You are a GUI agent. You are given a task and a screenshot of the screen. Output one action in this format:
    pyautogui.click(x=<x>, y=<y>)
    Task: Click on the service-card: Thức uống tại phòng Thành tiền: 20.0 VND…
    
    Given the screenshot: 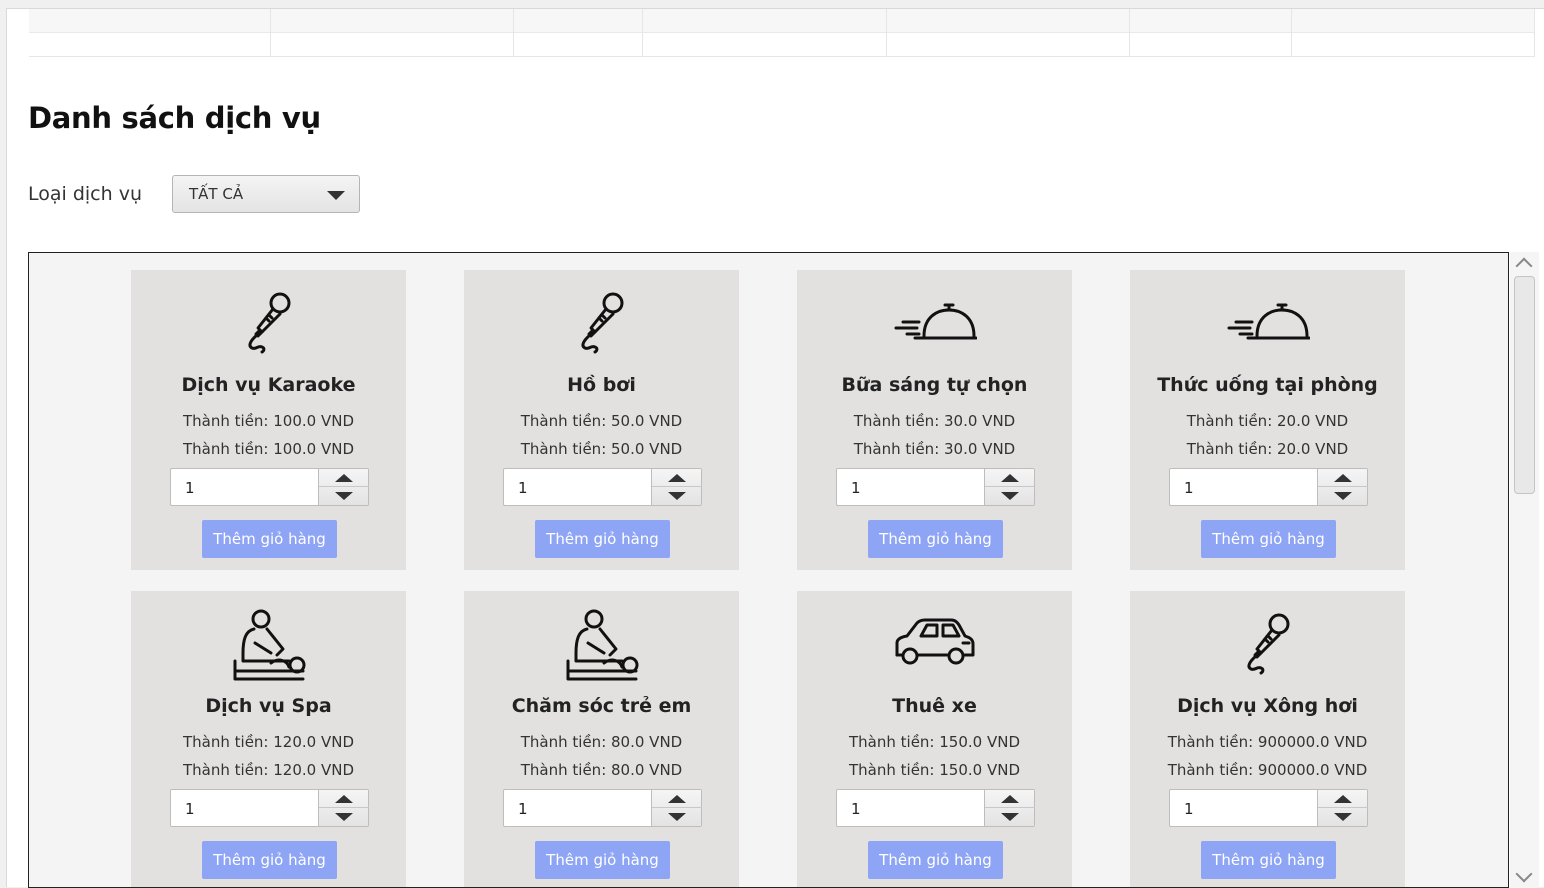 What is the action you would take?
    pyautogui.click(x=1267, y=420)
    